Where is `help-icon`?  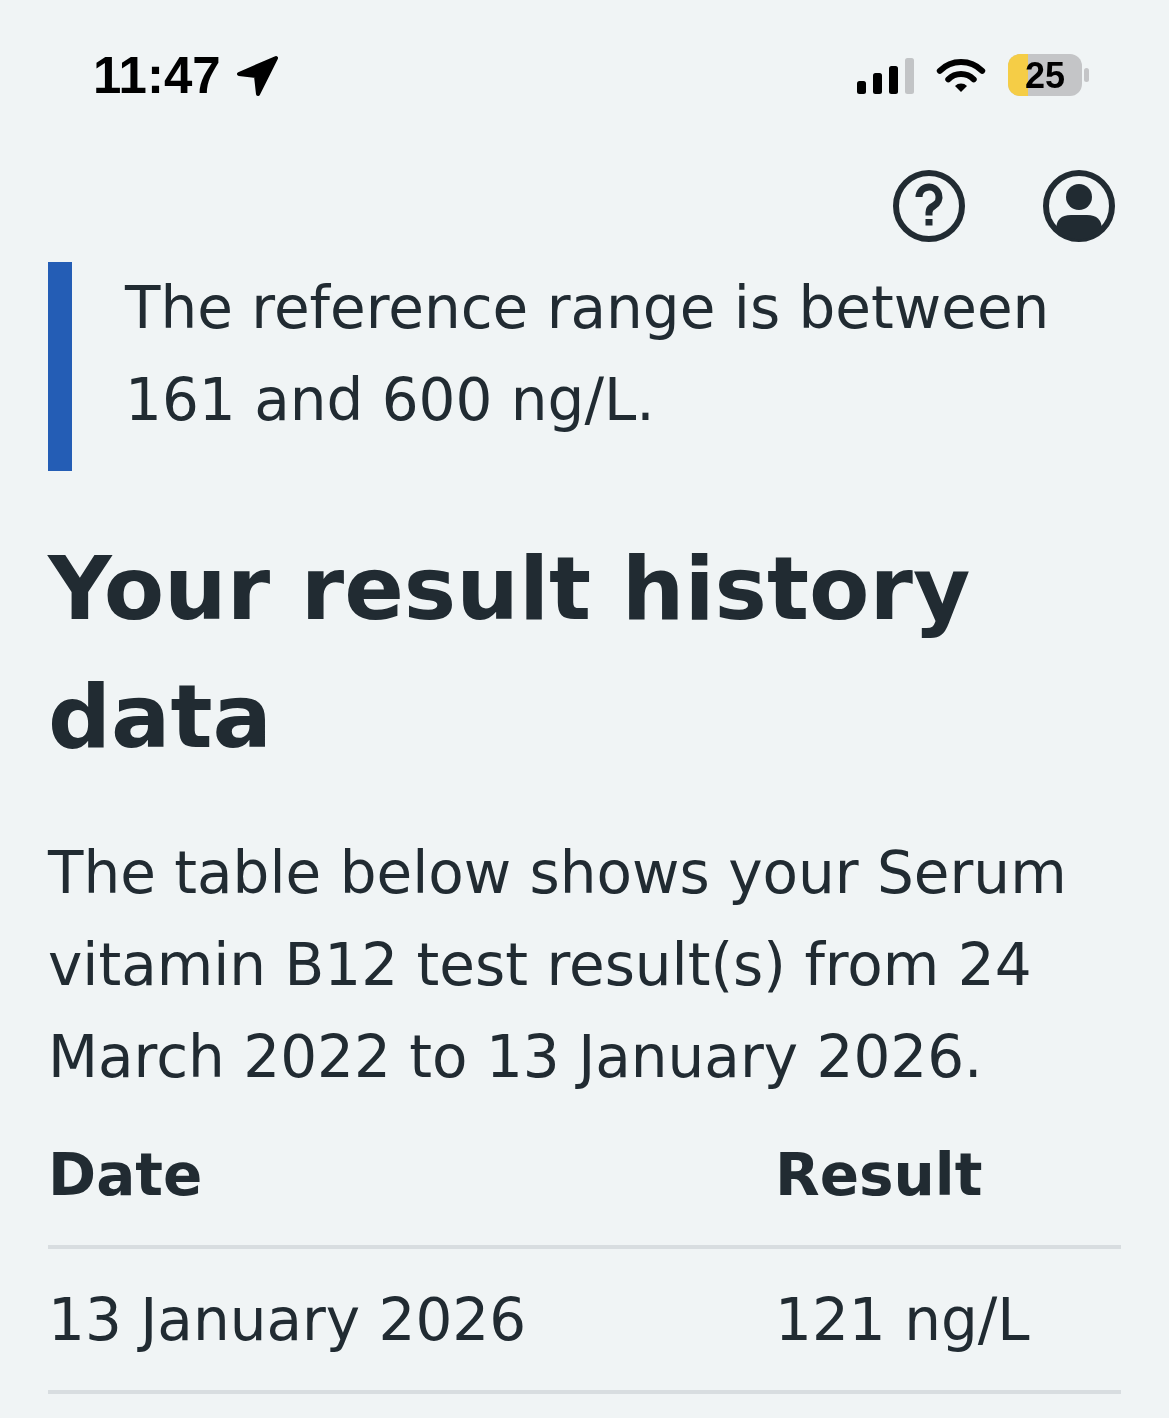 help-icon is located at coordinates (929, 206).